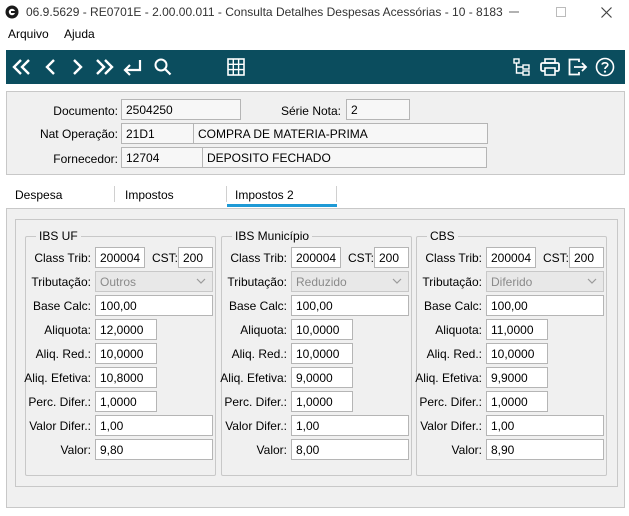  I want to click on search-button, so click(163, 67).